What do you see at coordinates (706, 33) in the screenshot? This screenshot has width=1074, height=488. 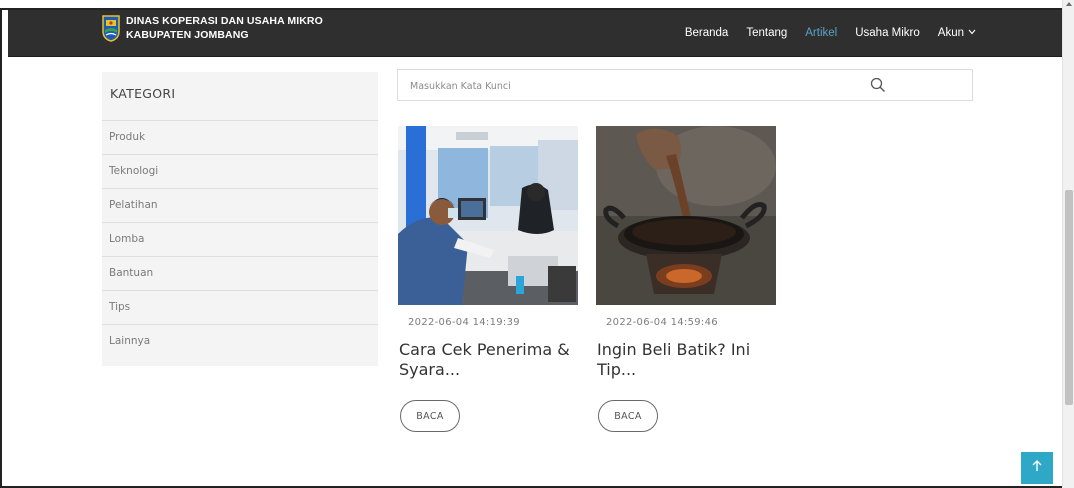 I see `nav-beranda: Beranda` at bounding box center [706, 33].